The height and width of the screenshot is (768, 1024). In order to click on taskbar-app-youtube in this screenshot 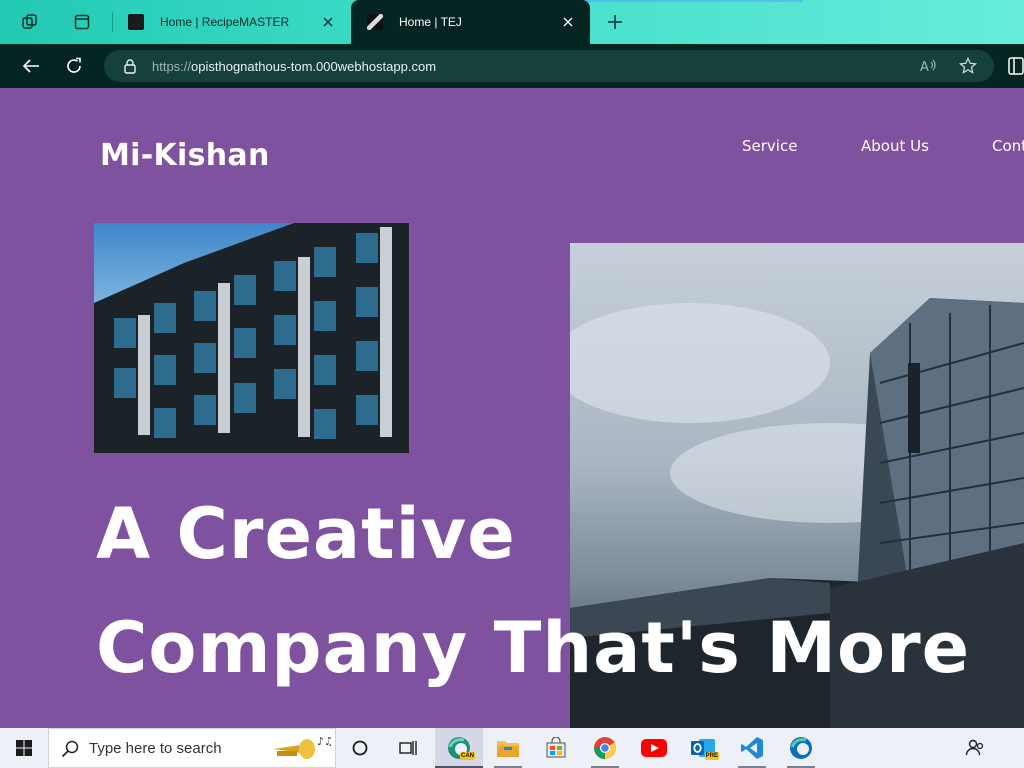, I will do `click(654, 748)`.